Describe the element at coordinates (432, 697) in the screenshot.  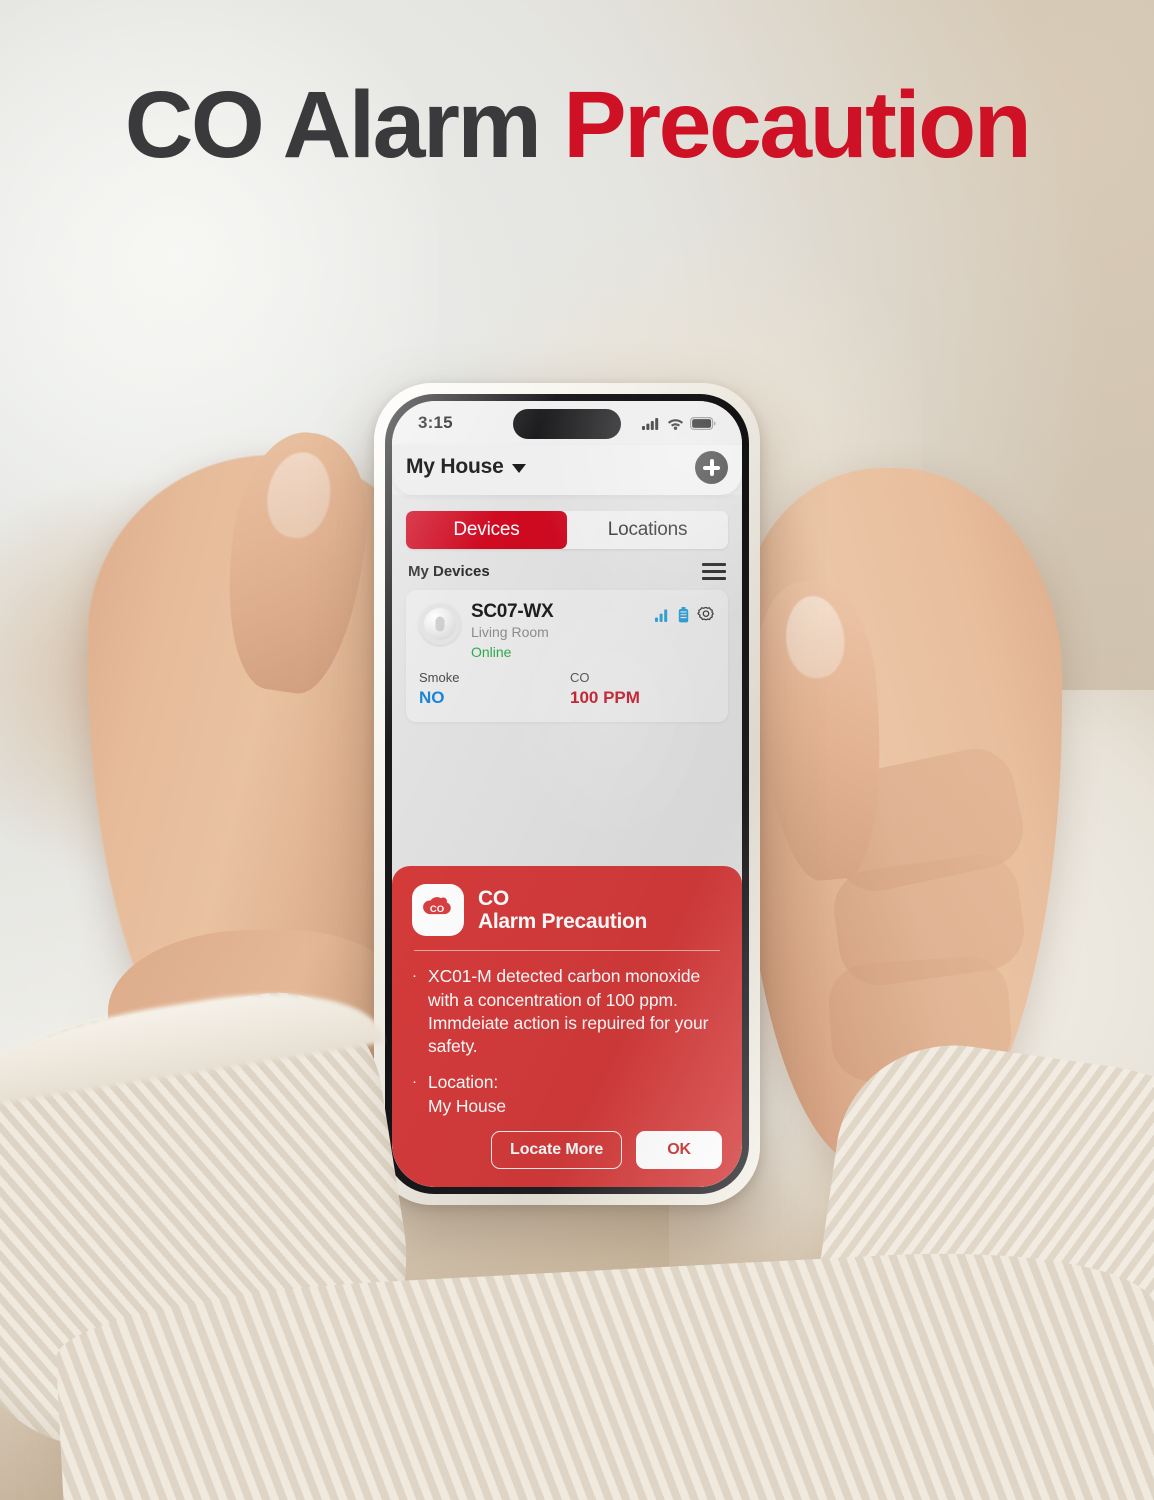
I see `reading-smoke-value: NO` at that location.